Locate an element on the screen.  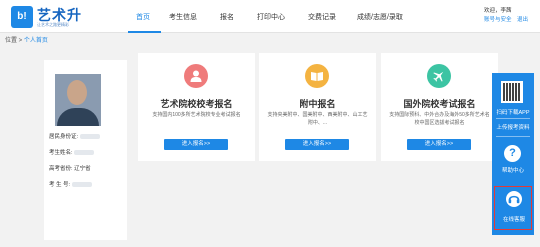
id-card-row: 居民身份证: is located at coordinates (74, 136).